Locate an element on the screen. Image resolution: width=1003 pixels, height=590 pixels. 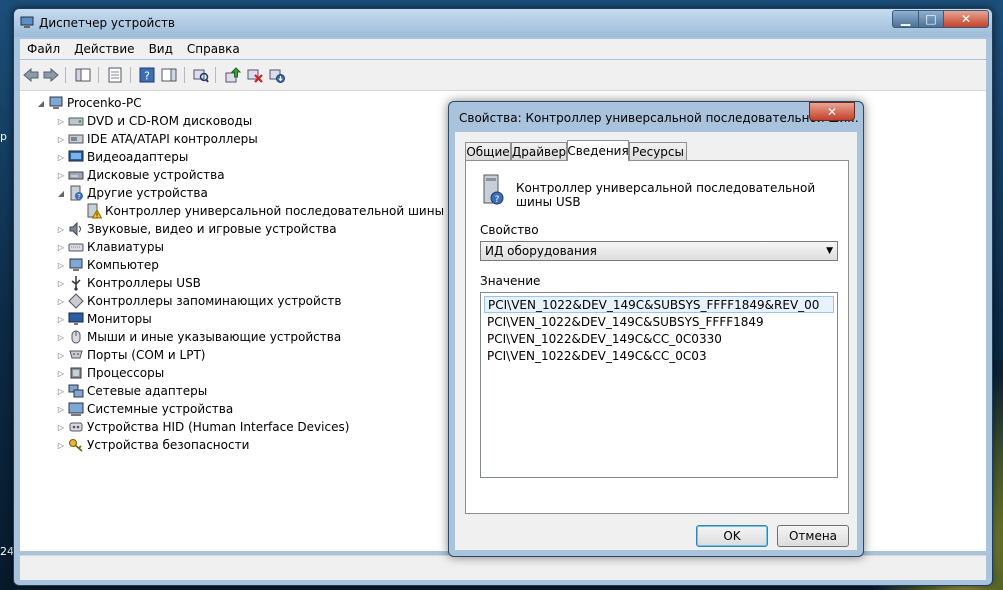
help-icon: ? is located at coordinates (147, 75).